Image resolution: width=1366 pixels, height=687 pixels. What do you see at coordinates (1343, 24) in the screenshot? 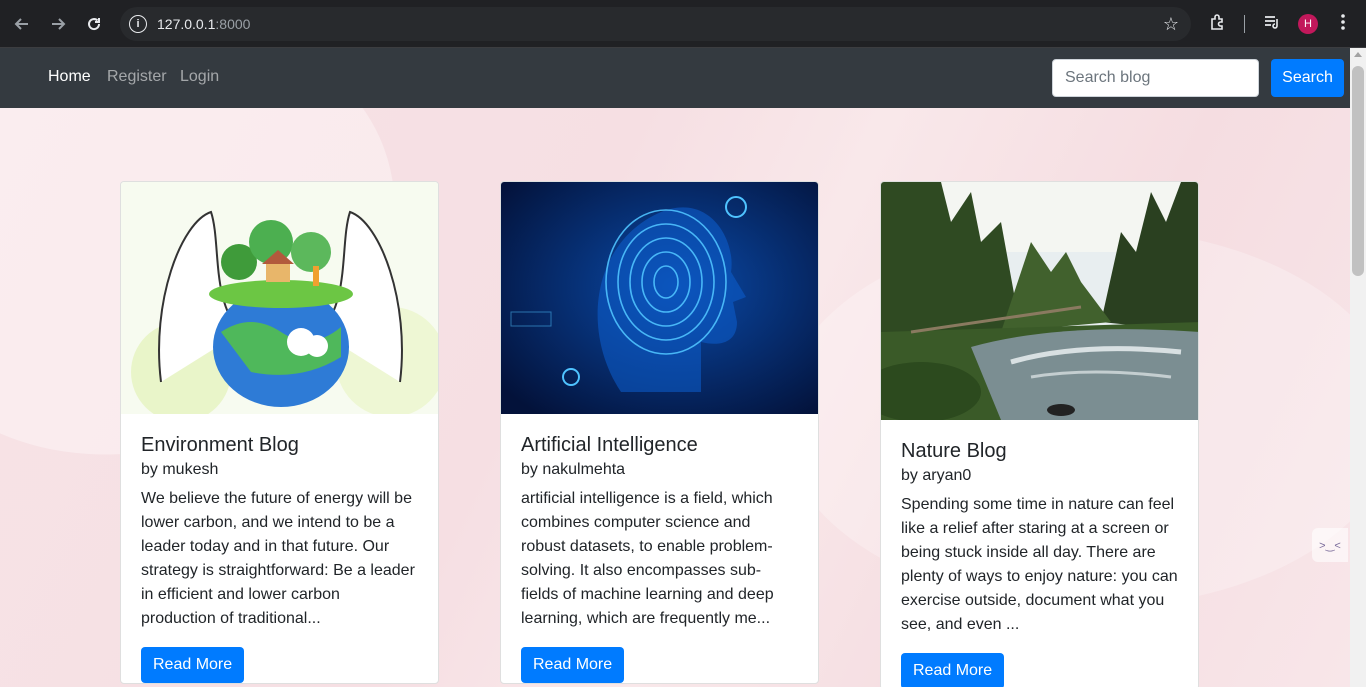
I see `browser-menu-icon` at bounding box center [1343, 24].